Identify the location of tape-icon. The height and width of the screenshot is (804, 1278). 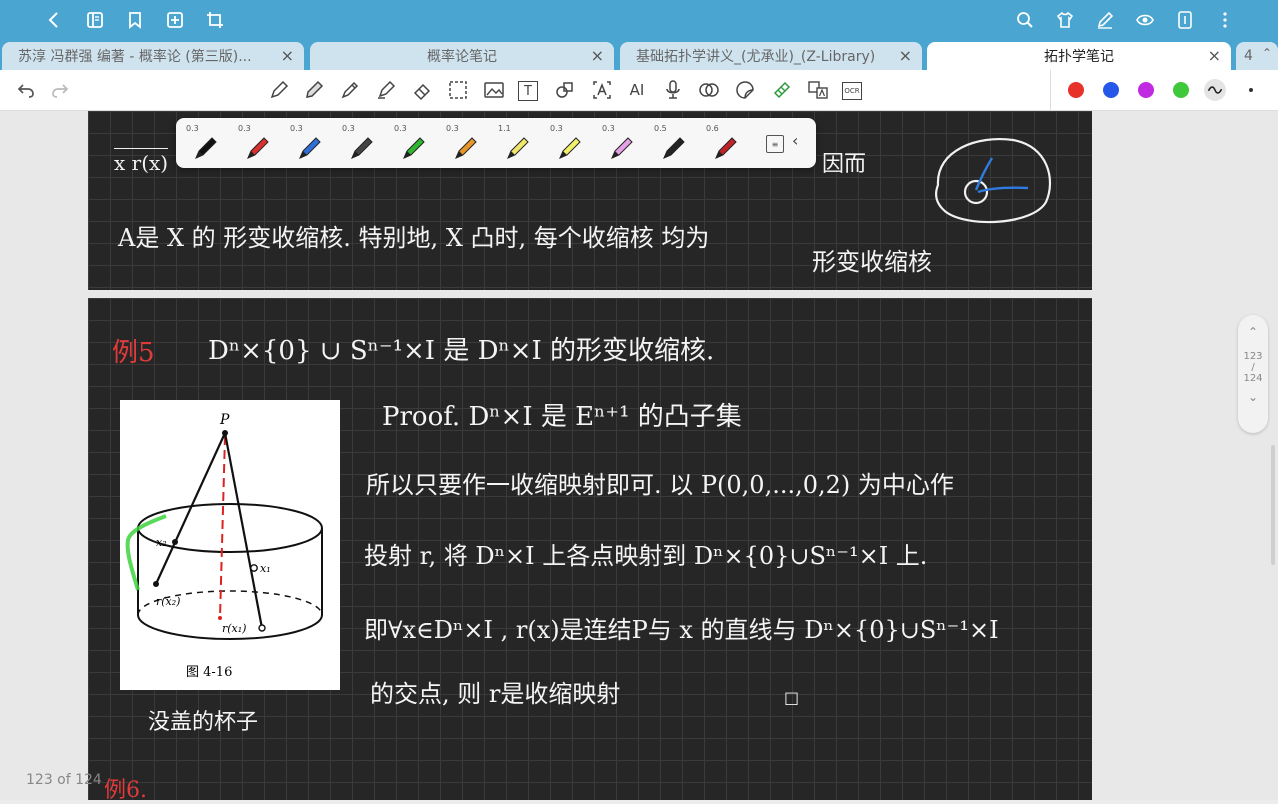
(782, 90).